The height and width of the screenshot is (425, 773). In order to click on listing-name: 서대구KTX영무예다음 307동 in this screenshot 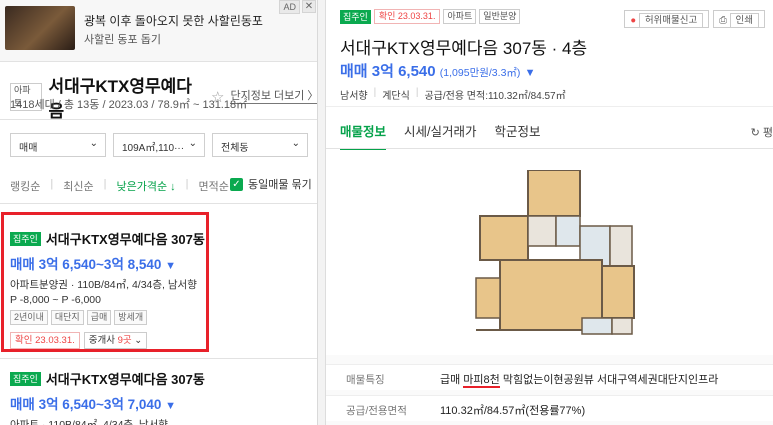, I will do `click(125, 378)`.